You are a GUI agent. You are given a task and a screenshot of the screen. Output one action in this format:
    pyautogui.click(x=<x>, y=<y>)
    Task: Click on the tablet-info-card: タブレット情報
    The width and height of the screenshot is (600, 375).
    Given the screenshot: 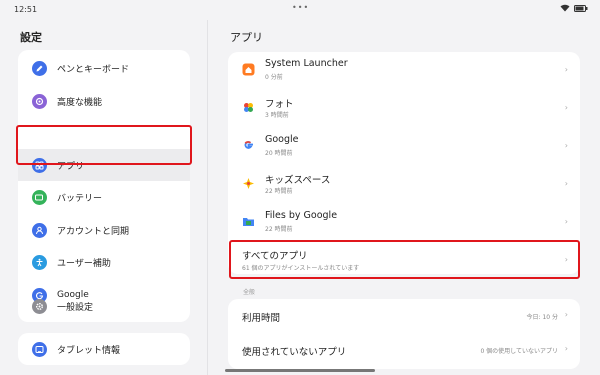 What is the action you would take?
    pyautogui.click(x=104, y=349)
    